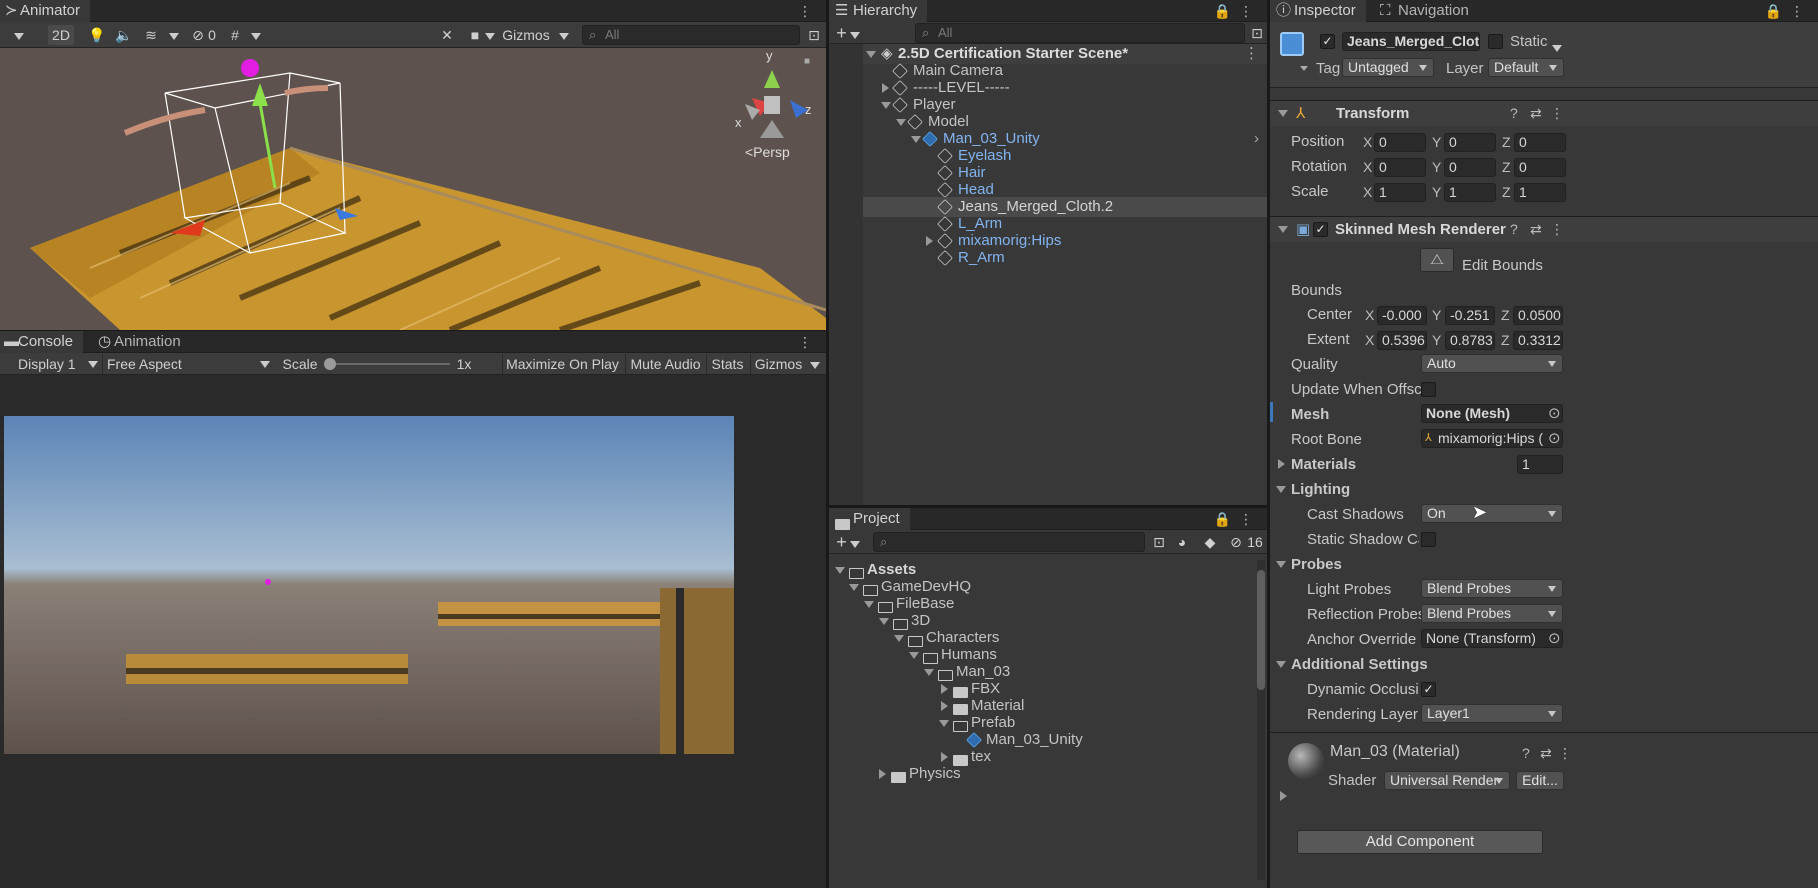  What do you see at coordinates (1428, 389) in the screenshot?
I see `update-offscreen-checkbox` at bounding box center [1428, 389].